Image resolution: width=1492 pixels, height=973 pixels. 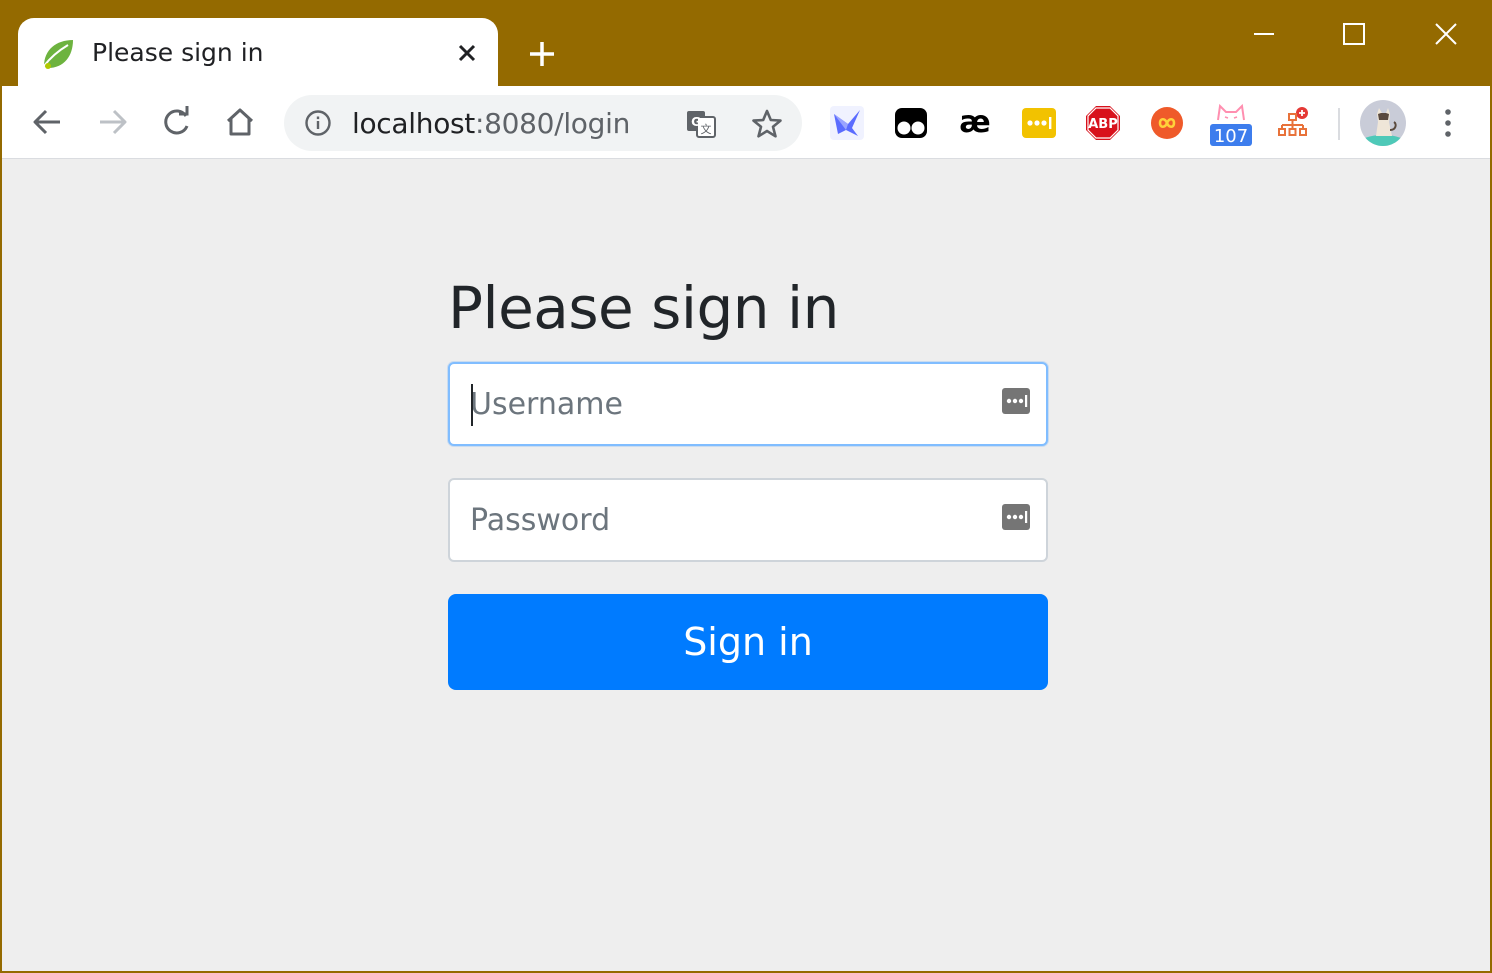 What do you see at coordinates (240, 122) in the screenshot?
I see `home-icon` at bounding box center [240, 122].